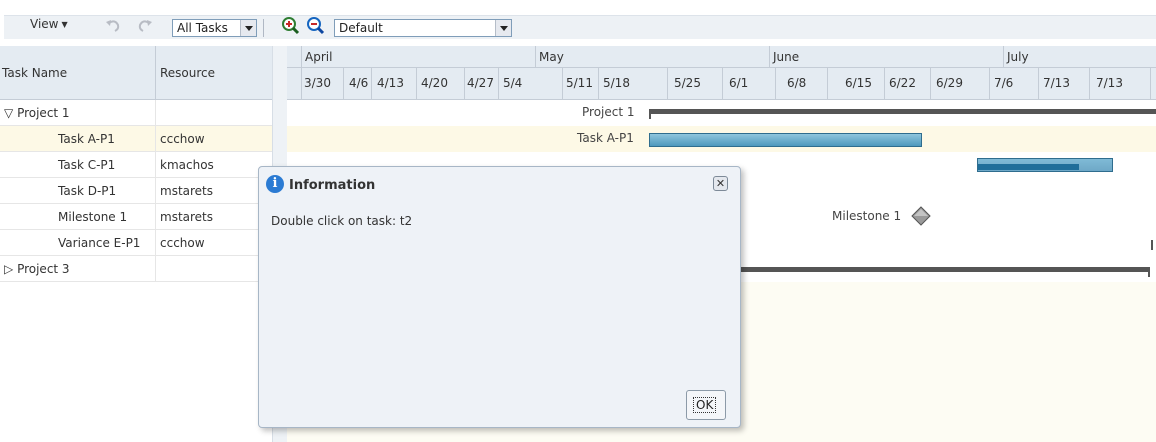  What do you see at coordinates (136, 113) in the screenshot?
I see `table-row: ▽ Project 1` at bounding box center [136, 113].